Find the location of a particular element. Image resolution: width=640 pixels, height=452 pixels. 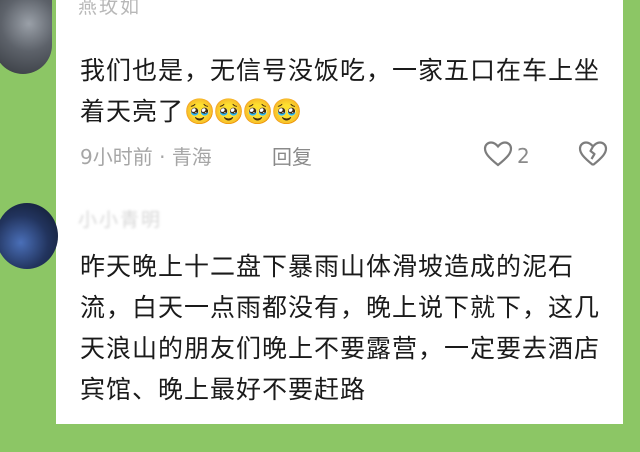

reply-button: 回复 is located at coordinates (292, 155).